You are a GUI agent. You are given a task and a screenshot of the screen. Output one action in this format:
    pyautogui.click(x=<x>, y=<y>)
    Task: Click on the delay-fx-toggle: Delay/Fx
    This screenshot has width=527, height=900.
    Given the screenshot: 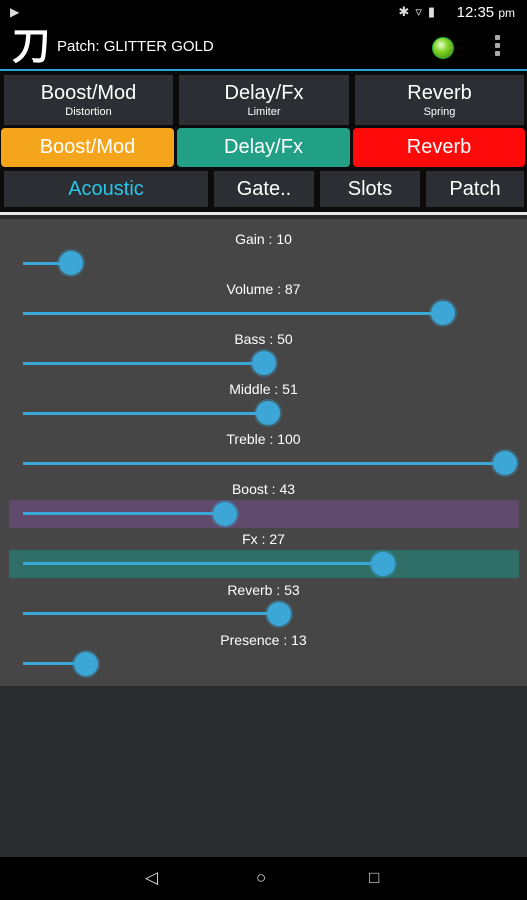 What is the action you would take?
    pyautogui.click(x=263, y=147)
    